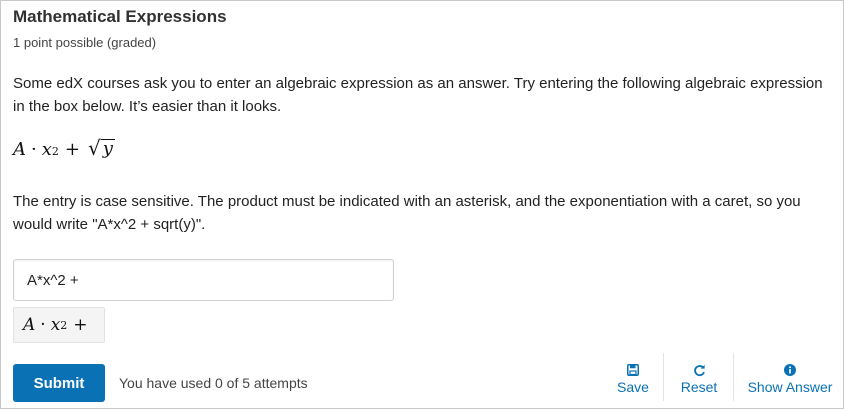  Describe the element at coordinates (699, 370) in the screenshot. I see `refresh-icon` at that location.